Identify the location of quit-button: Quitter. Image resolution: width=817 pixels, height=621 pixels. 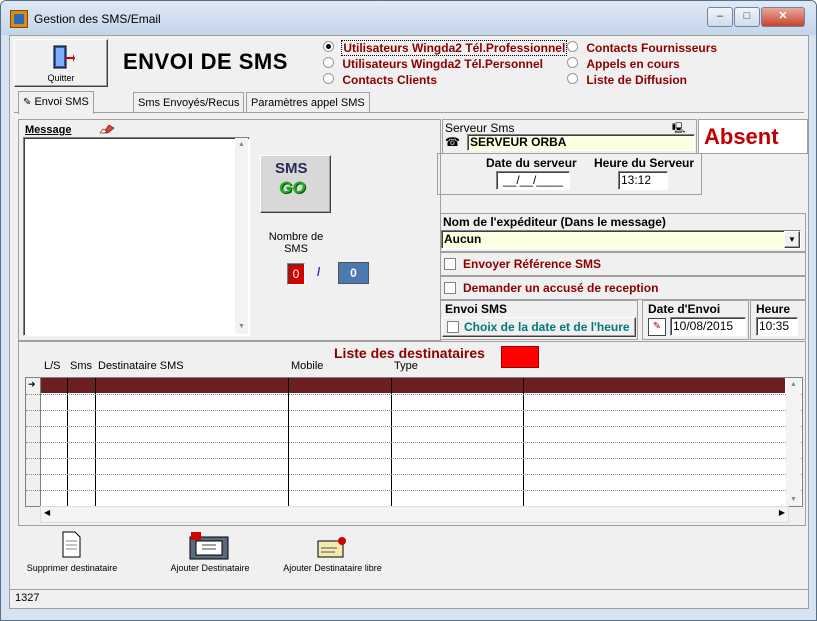
(61, 63).